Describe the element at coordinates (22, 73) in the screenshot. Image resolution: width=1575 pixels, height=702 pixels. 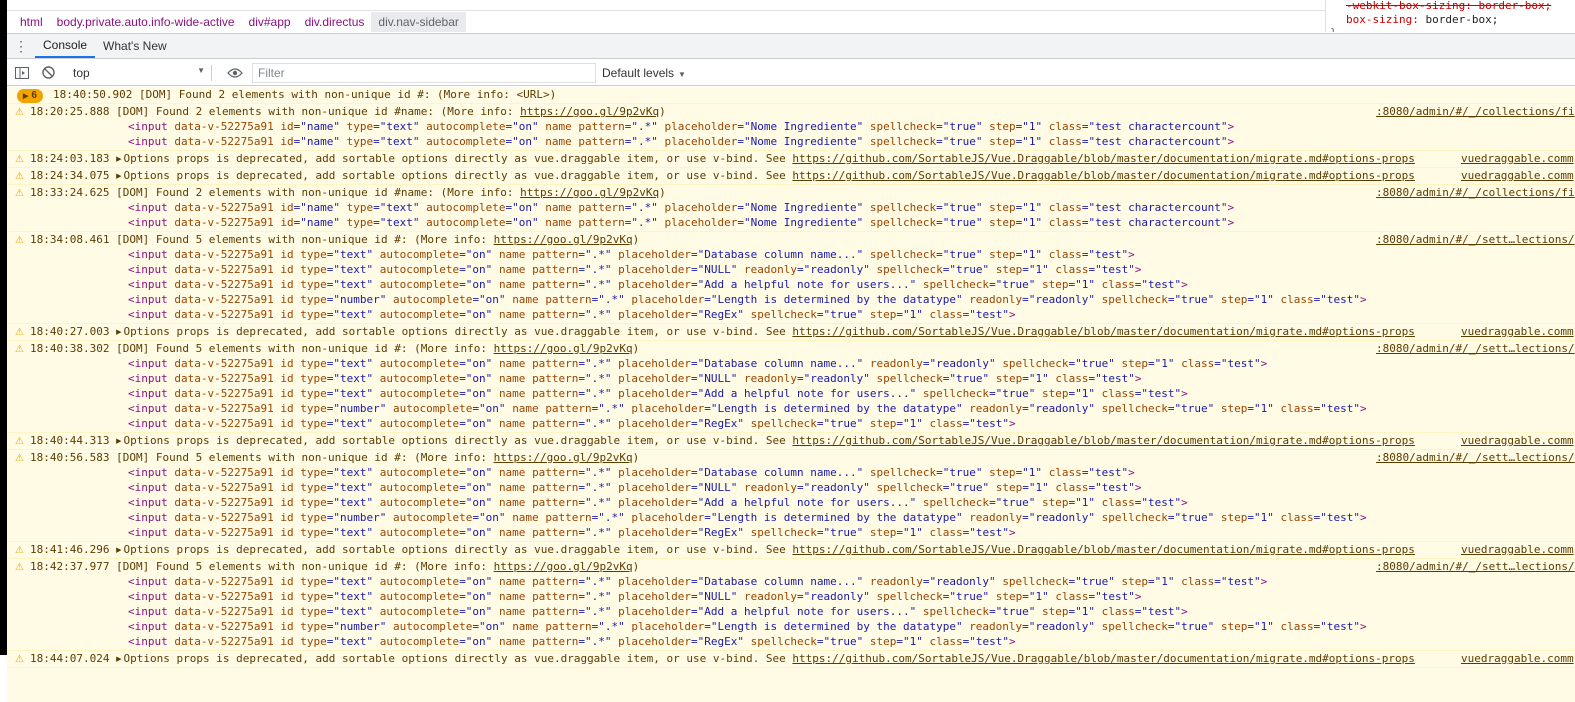
I see `sidebar-toggle-icon` at that location.